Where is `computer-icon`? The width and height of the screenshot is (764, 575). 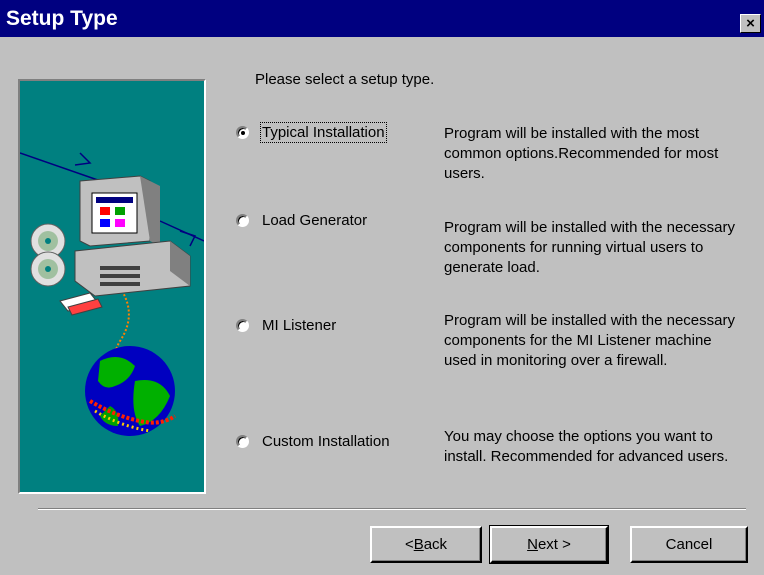
computer-icon is located at coordinates (132, 236).